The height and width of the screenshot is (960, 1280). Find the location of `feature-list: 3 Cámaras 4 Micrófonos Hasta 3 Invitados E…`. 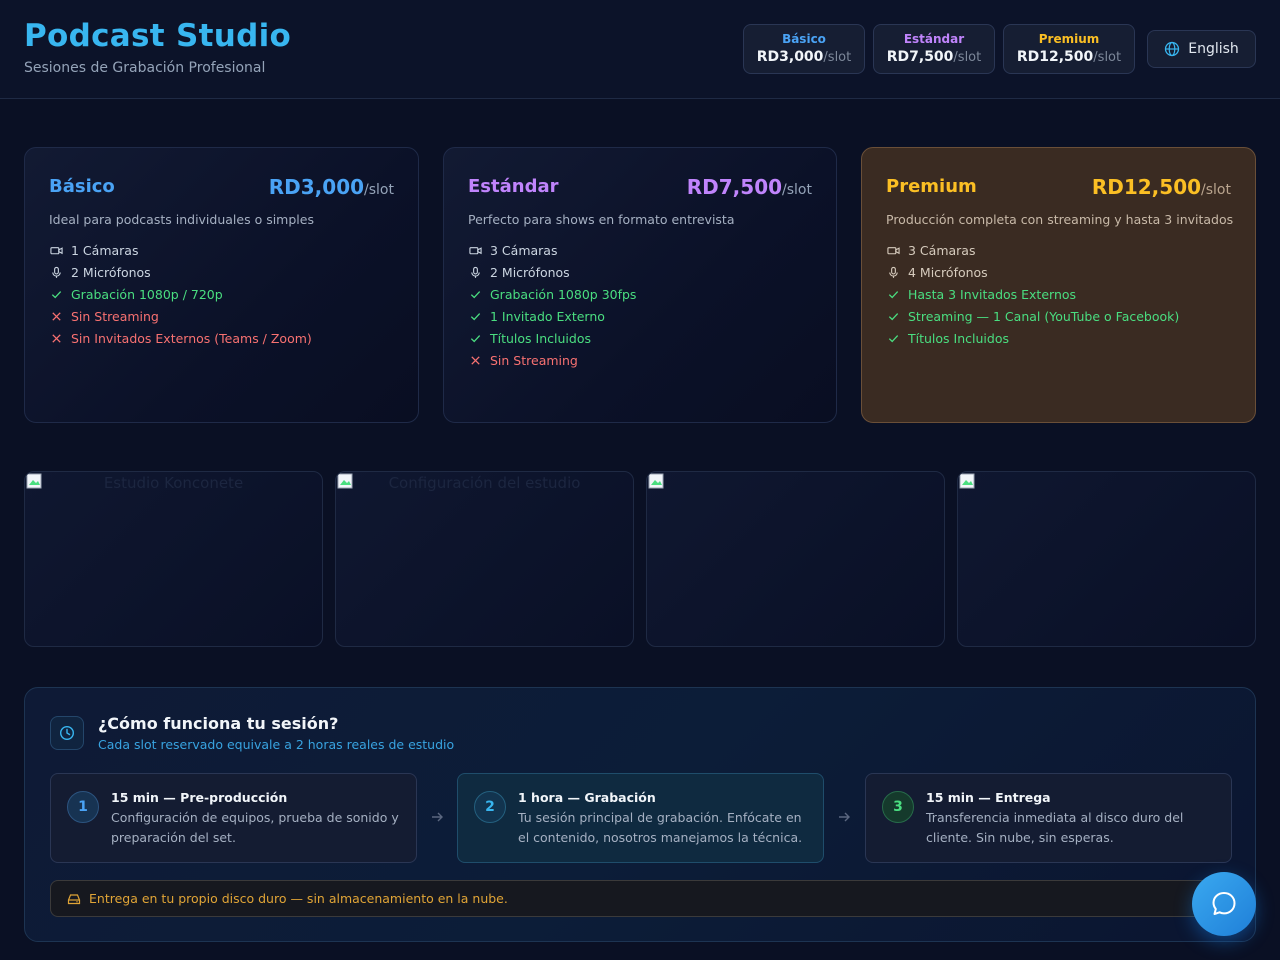

feature-list: 3 Cámaras 4 Micrófonos Hasta 3 Invitados E… is located at coordinates (1032, 294).